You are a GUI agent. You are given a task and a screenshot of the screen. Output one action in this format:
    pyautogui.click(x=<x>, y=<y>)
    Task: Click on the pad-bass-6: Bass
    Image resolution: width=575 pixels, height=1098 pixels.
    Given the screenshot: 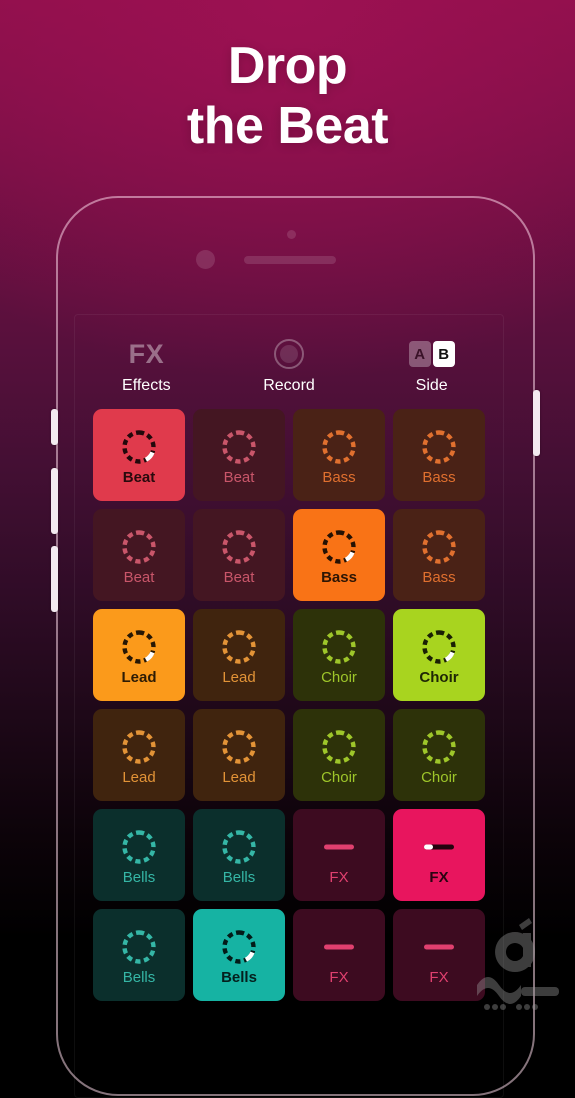 What is the action you would take?
    pyautogui.click(x=339, y=555)
    